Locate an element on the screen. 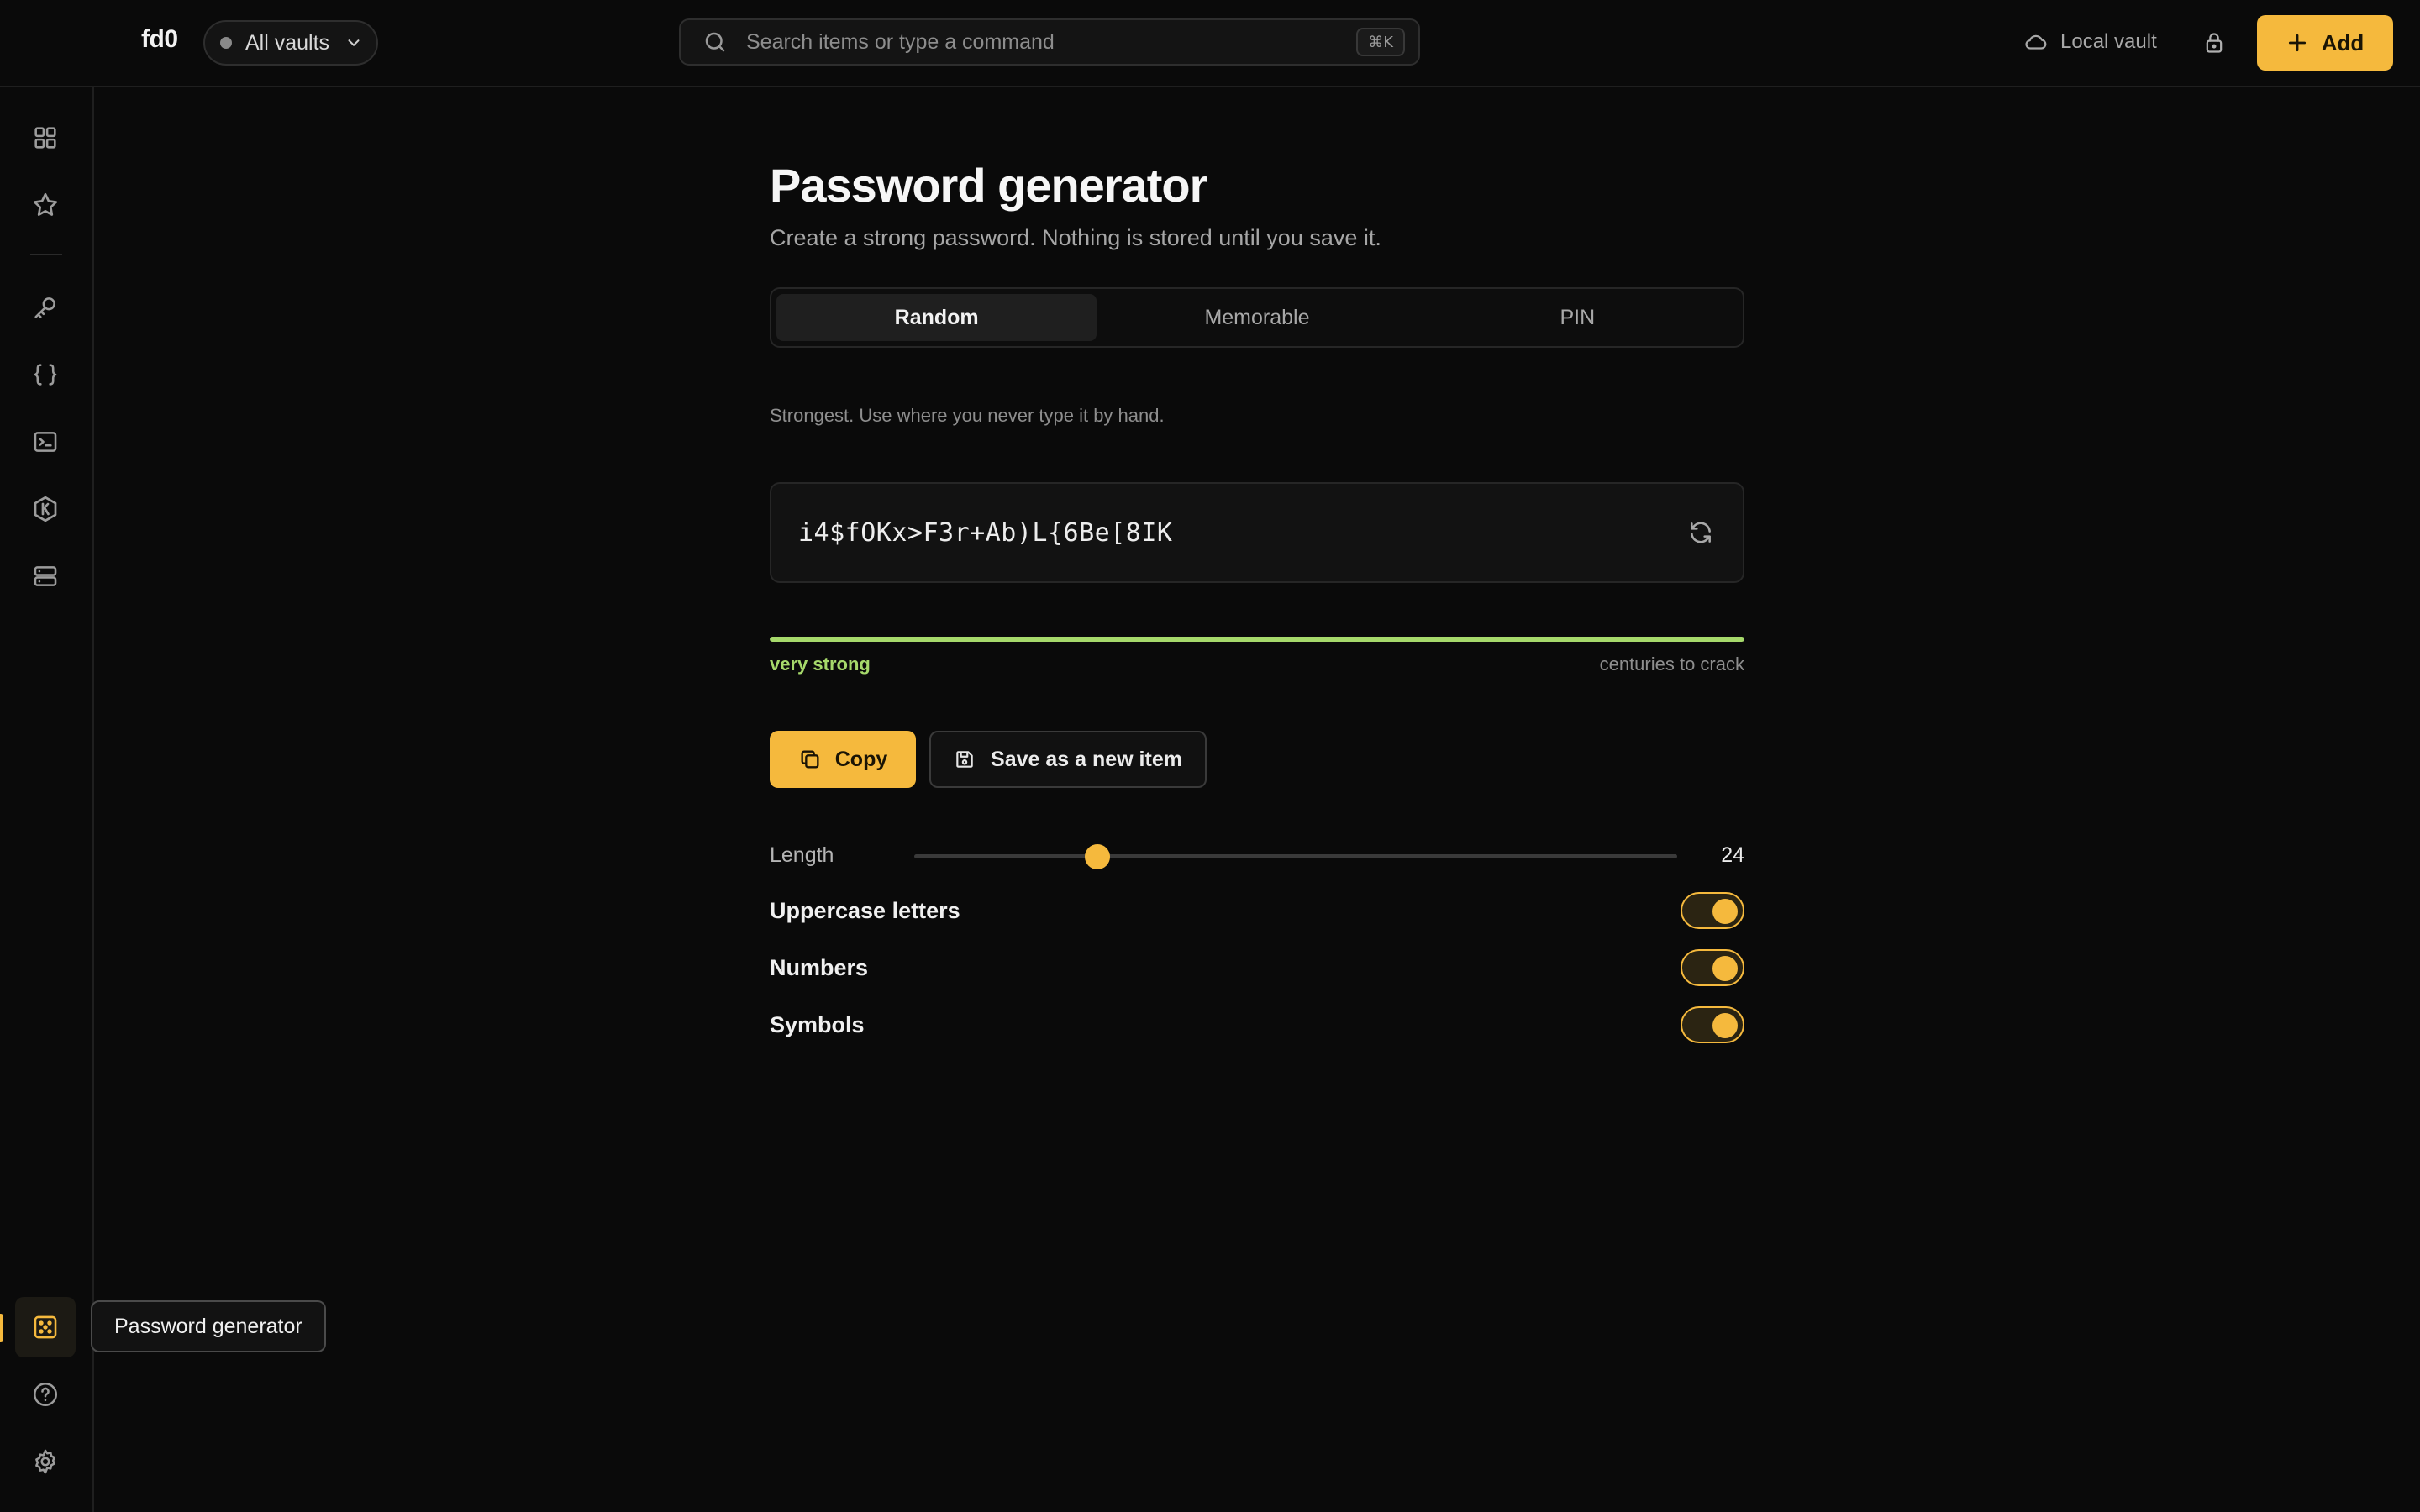  terminal-icon is located at coordinates (45, 442).